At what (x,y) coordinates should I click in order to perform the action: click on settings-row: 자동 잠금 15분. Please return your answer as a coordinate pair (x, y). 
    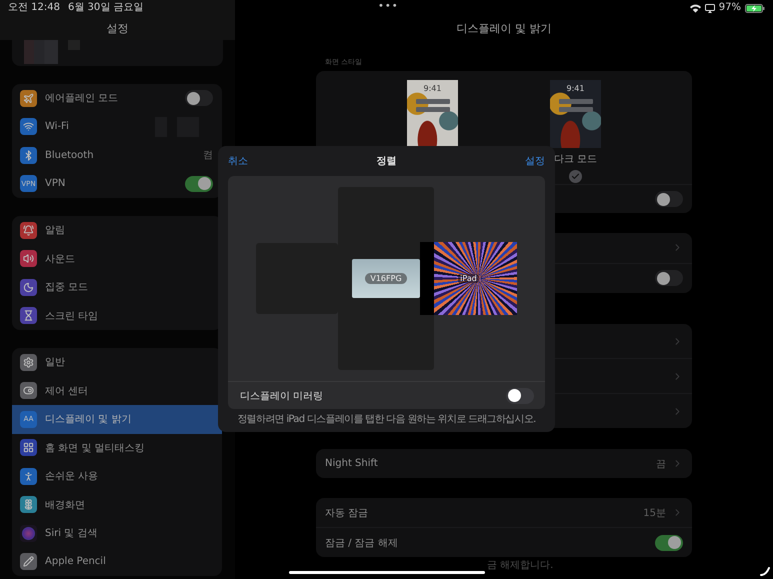
    Looking at the image, I should click on (504, 512).